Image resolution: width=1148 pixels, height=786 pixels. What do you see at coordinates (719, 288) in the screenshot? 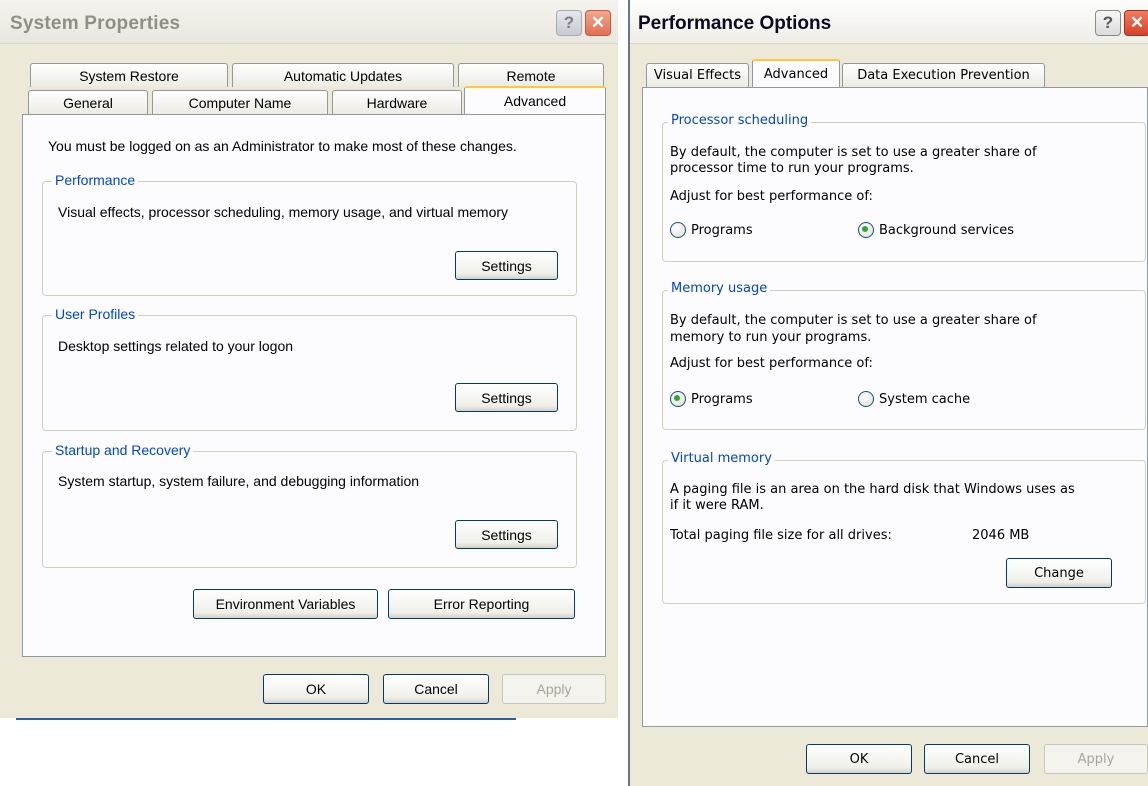
I see `memory-usage-title: Memory usage` at bounding box center [719, 288].